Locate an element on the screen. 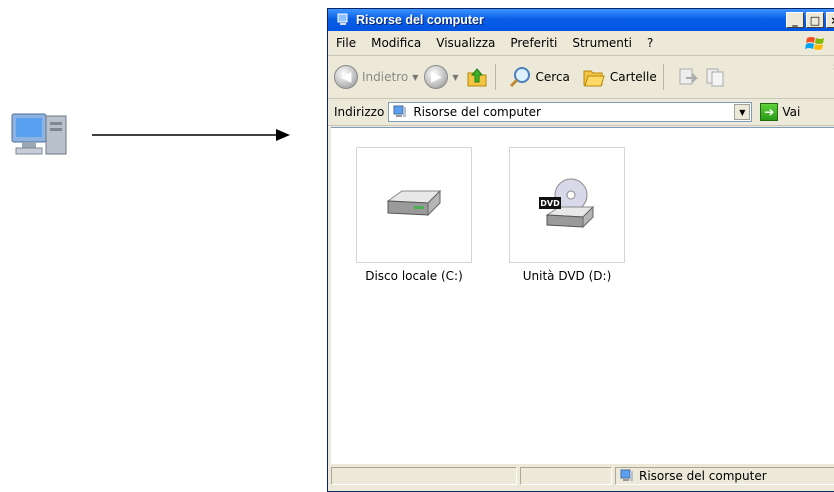 This screenshot has height=492, width=834. status-pane-location: Risorse del computer is located at coordinates (724, 476).